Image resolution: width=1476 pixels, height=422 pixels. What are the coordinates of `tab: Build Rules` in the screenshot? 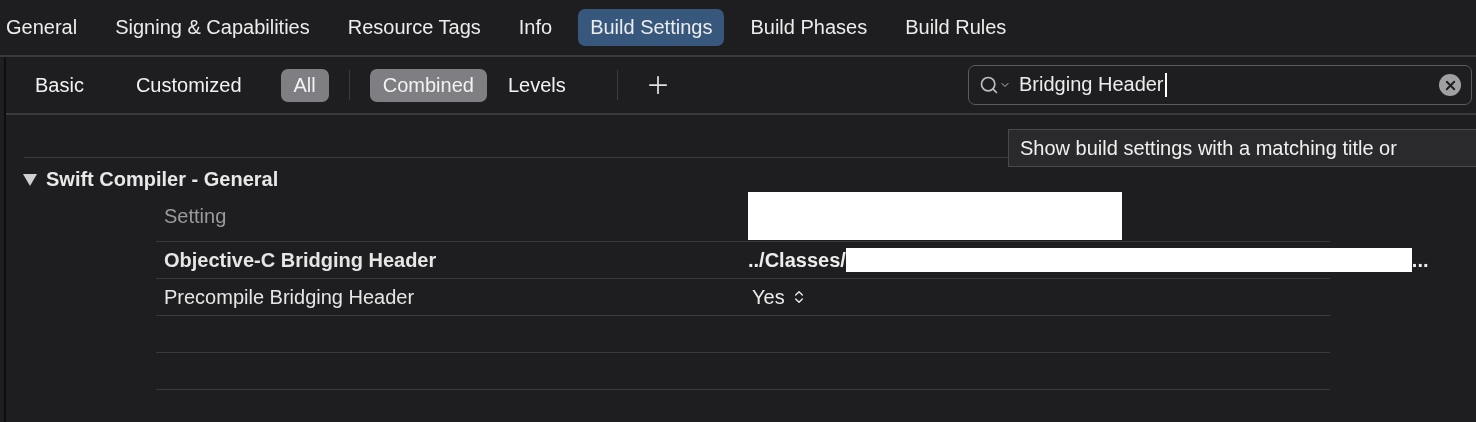 It's located at (956, 27).